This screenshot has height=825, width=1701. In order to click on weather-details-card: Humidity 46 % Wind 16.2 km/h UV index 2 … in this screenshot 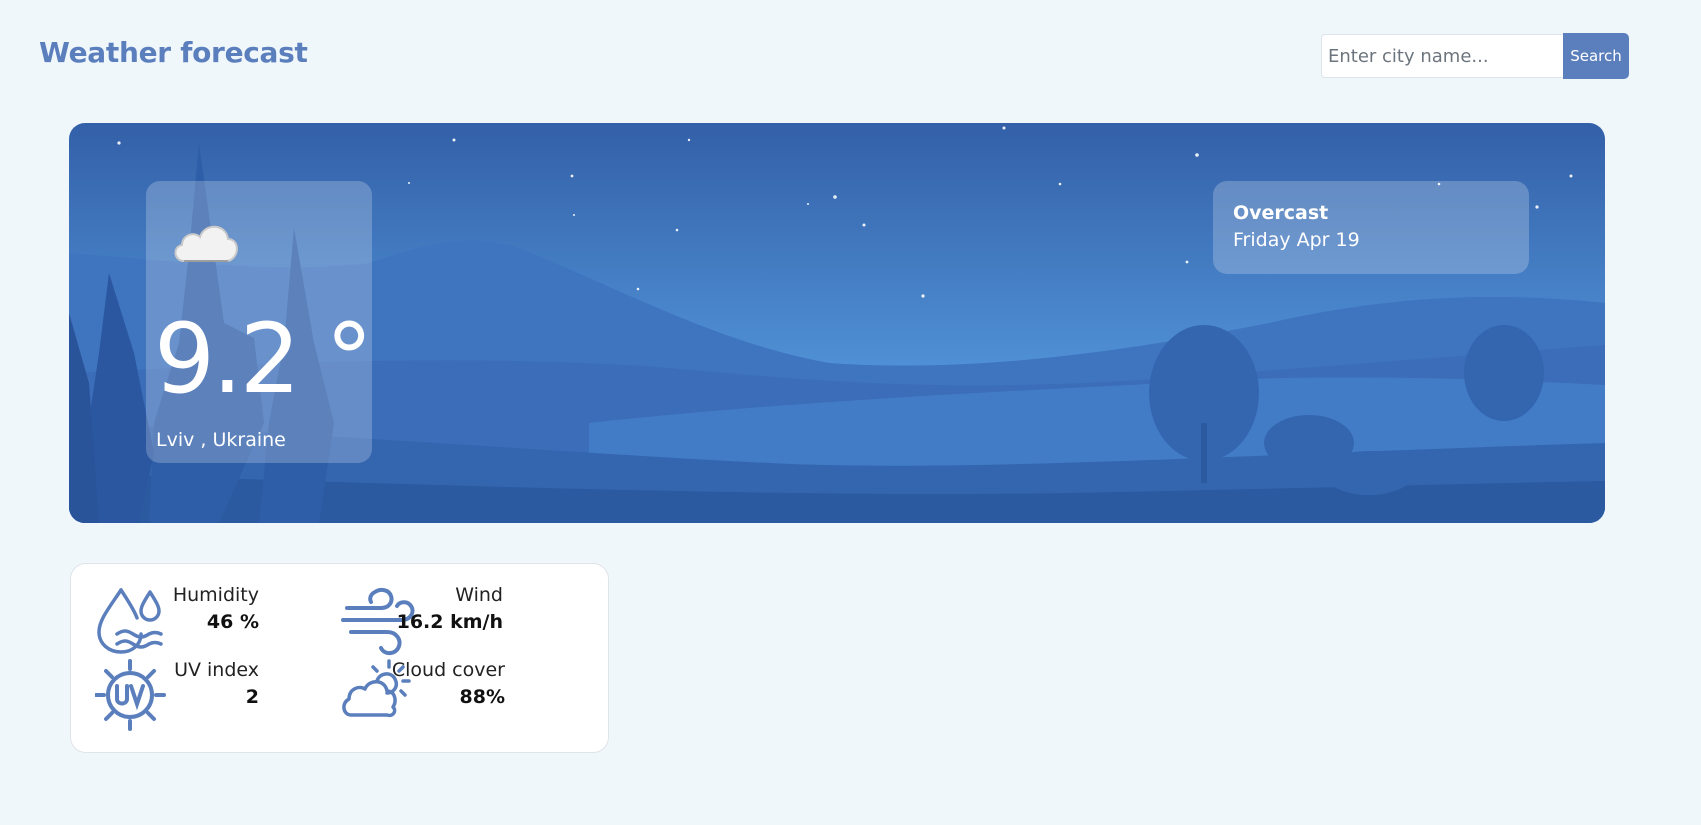, I will do `click(339, 658)`.